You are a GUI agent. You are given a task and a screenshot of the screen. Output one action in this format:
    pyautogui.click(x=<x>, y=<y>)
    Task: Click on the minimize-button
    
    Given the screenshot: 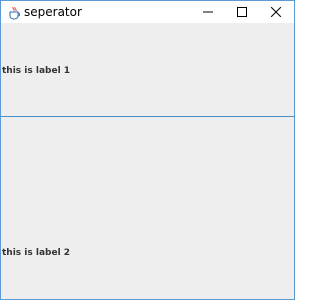 What is the action you would take?
    pyautogui.click(x=208, y=12)
    